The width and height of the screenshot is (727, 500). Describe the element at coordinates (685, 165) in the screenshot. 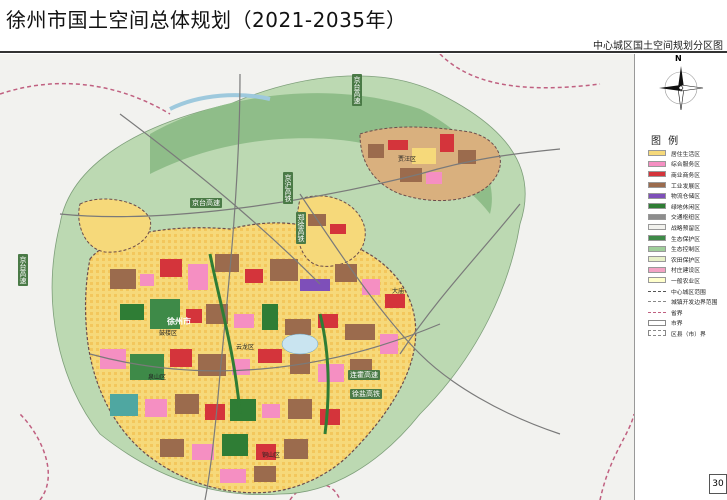

I see `legend-label: 综合服务区` at that location.